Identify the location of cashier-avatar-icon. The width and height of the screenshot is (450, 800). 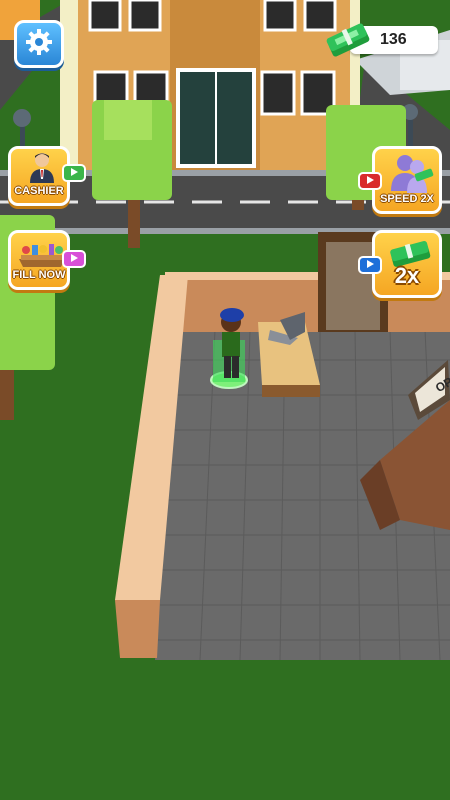
(42, 169).